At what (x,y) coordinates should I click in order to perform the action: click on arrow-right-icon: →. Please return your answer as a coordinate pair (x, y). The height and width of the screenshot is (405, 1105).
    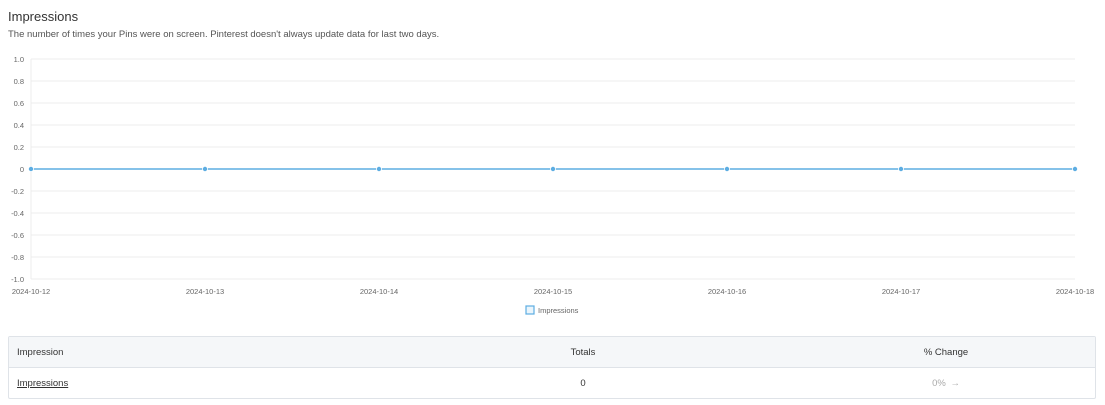
    Looking at the image, I should click on (955, 383).